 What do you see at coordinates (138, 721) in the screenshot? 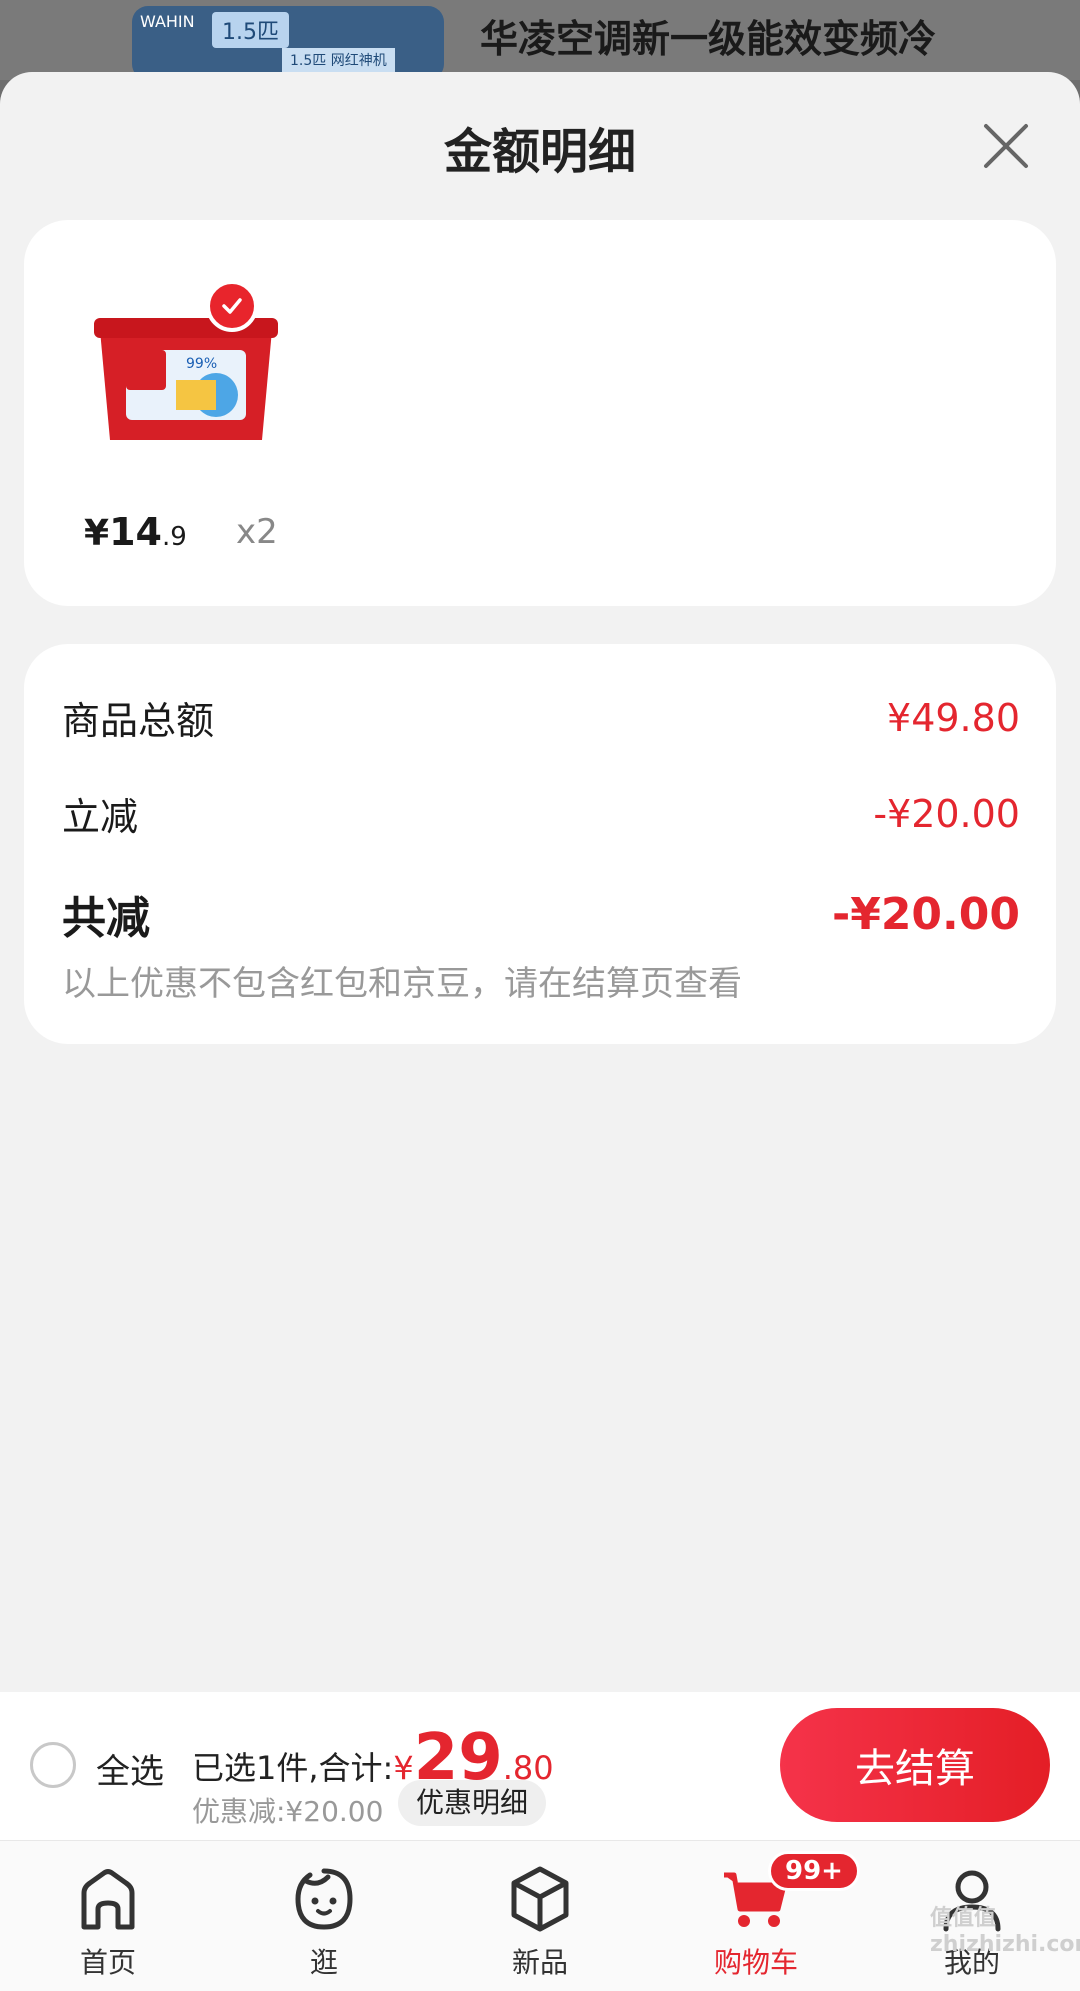
I see `goods-total-label: 商品总额` at bounding box center [138, 721].